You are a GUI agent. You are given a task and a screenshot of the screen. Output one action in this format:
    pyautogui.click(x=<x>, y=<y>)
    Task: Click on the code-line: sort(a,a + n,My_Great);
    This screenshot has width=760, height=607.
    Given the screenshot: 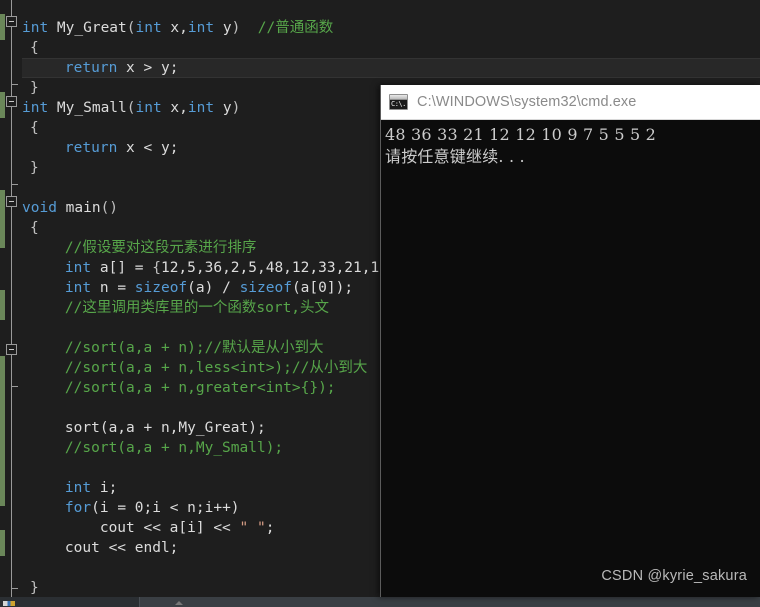 What is the action you would take?
    pyautogui.click(x=148, y=428)
    